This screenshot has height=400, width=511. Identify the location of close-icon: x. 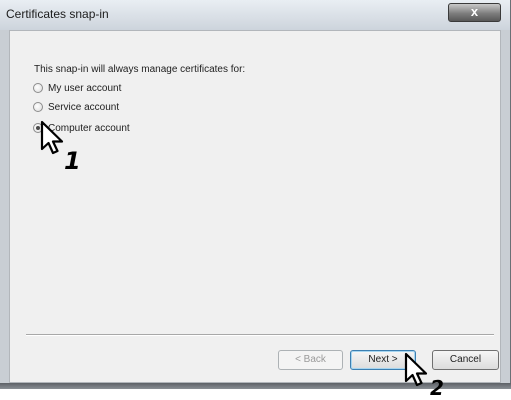
(474, 11).